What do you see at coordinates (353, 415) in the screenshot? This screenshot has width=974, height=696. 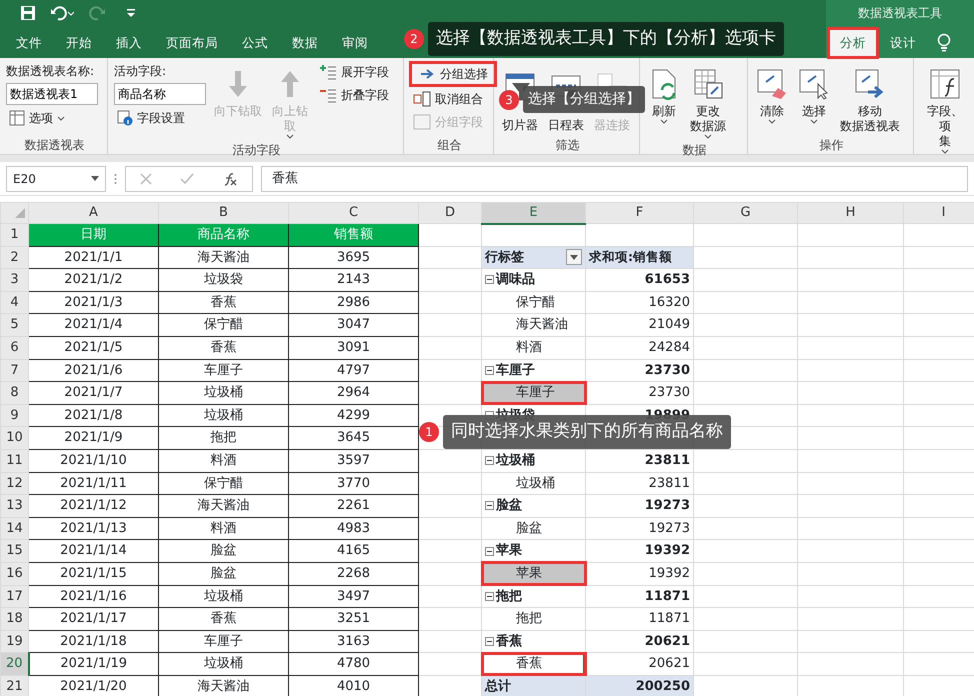 I see `table-cell: 4299` at bounding box center [353, 415].